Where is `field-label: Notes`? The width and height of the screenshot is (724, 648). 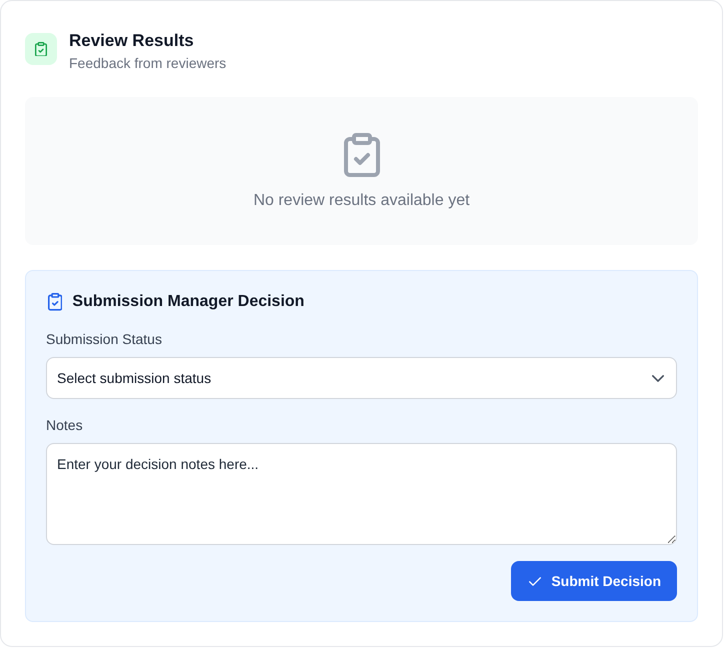 field-label: Notes is located at coordinates (64, 425).